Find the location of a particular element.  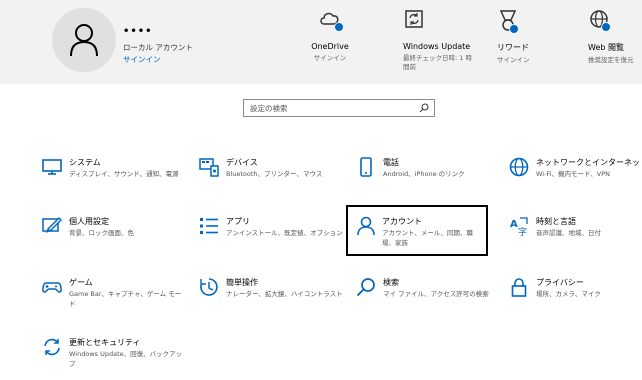

category-desc: 音声認識、地域、日付 is located at coordinates (568, 233).